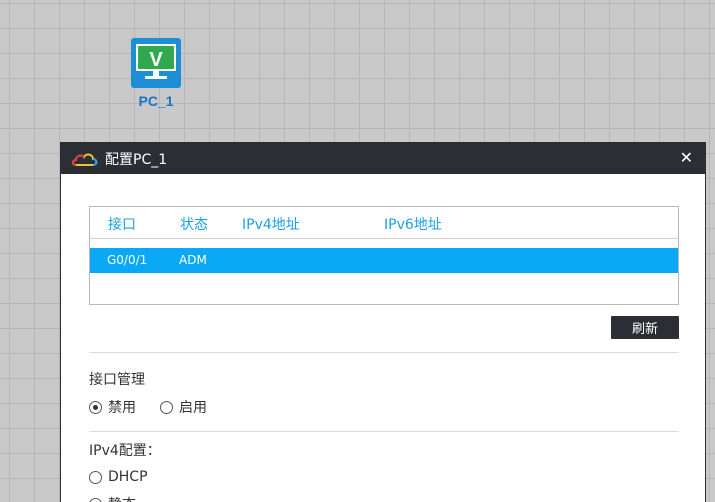 This screenshot has height=502, width=715. What do you see at coordinates (122, 225) in the screenshot?
I see `header-interface: 接口` at bounding box center [122, 225].